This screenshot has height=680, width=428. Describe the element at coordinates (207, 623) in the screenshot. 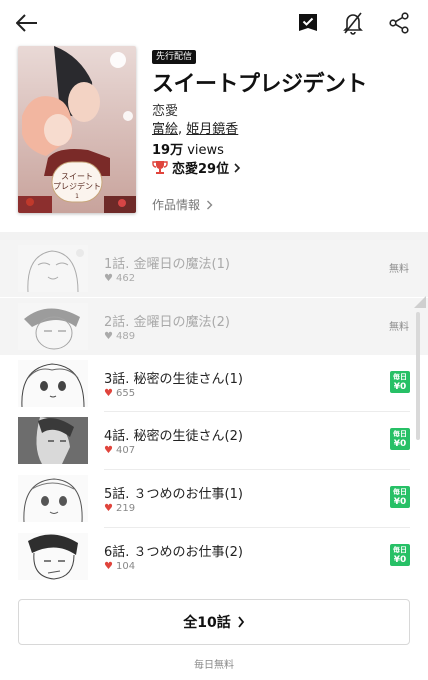

I see `all-episodes-label: 全10話` at that location.